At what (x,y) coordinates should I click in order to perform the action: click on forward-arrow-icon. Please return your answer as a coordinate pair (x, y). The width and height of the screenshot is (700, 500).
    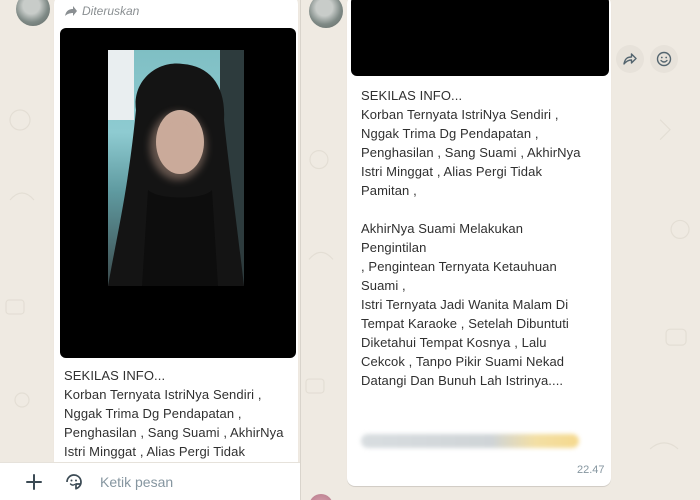
    Looking at the image, I should click on (71, 11).